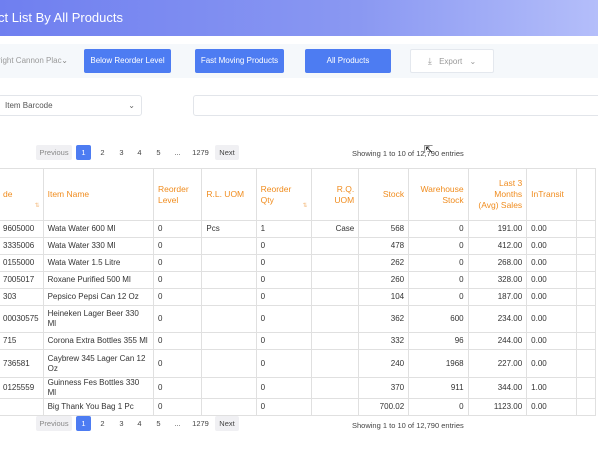 The width and height of the screenshot is (598, 460). I want to click on column-header-code: de ⇅, so click(22, 194).